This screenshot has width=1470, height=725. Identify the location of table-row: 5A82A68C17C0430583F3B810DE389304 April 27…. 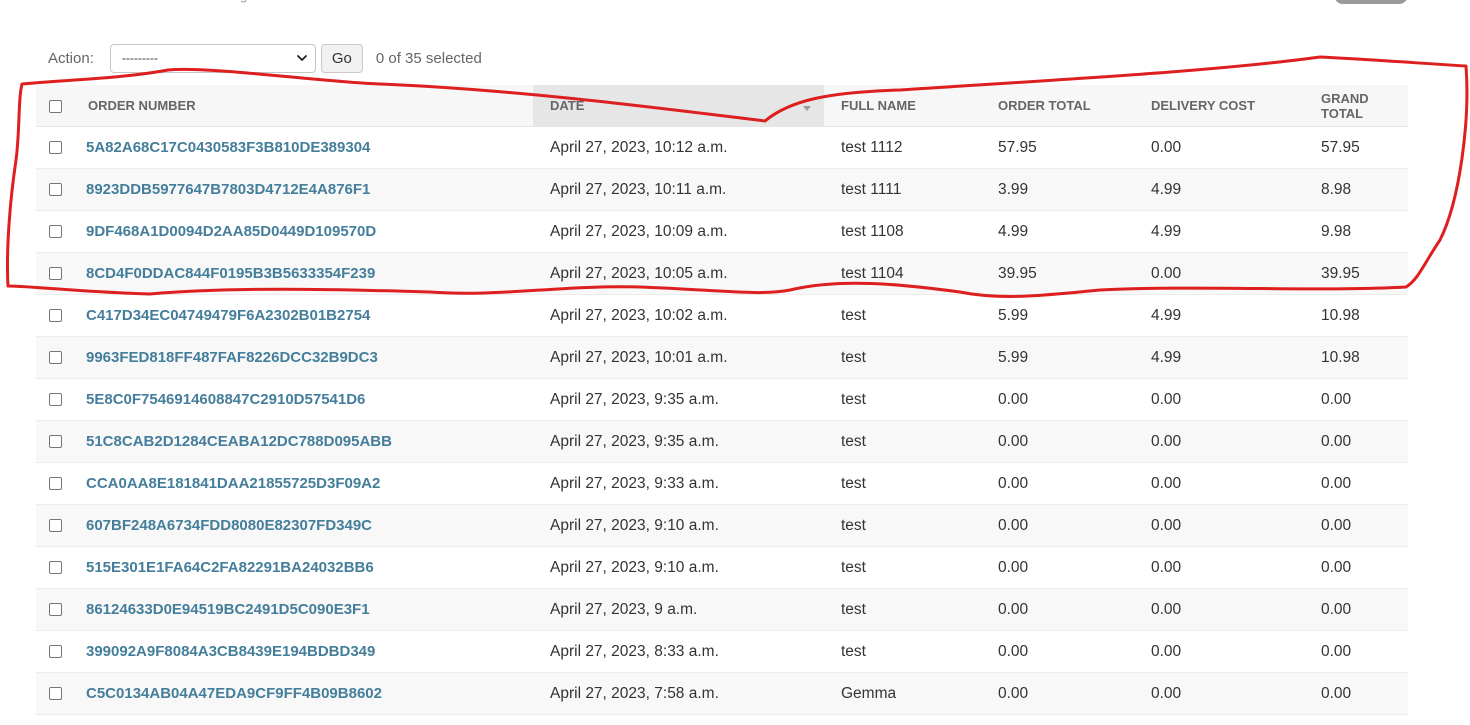
(722, 147).